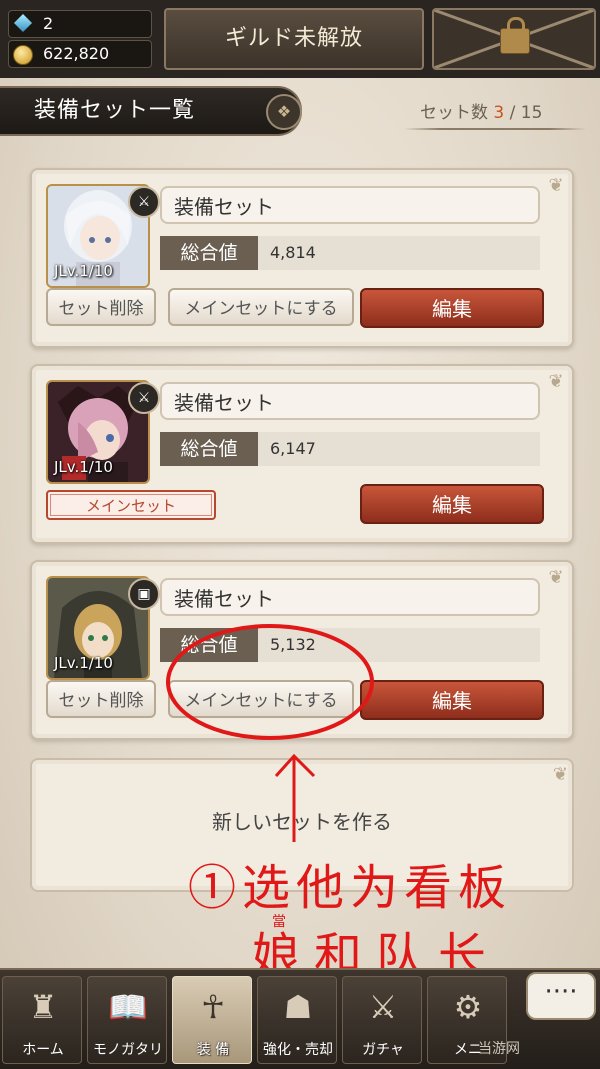  What do you see at coordinates (350, 253) in the screenshot?
I see `total-stat-row: 総合値 4,814` at bounding box center [350, 253].